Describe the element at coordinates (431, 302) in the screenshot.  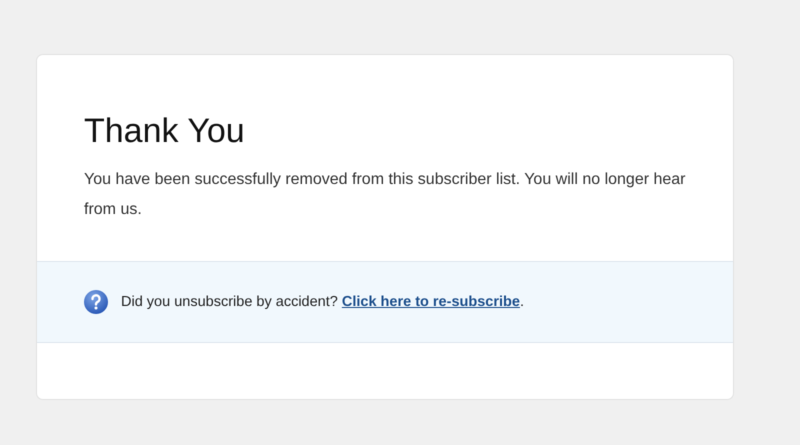
I see `resubscribe-link: Click here to re-subscribe` at that location.